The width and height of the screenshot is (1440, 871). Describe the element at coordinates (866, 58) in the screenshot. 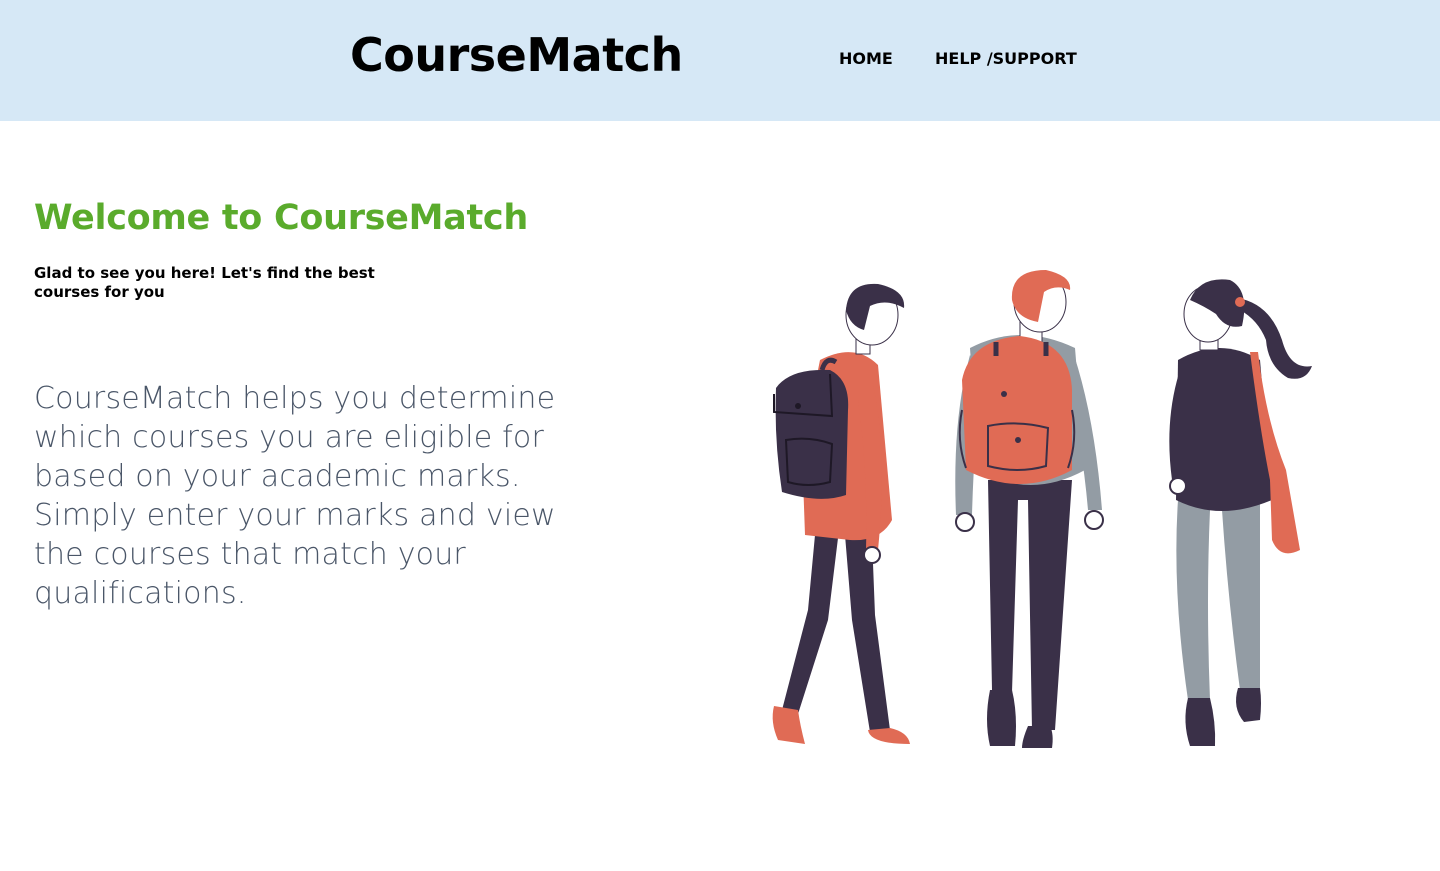

I see `nav-home-link: HOME` at that location.